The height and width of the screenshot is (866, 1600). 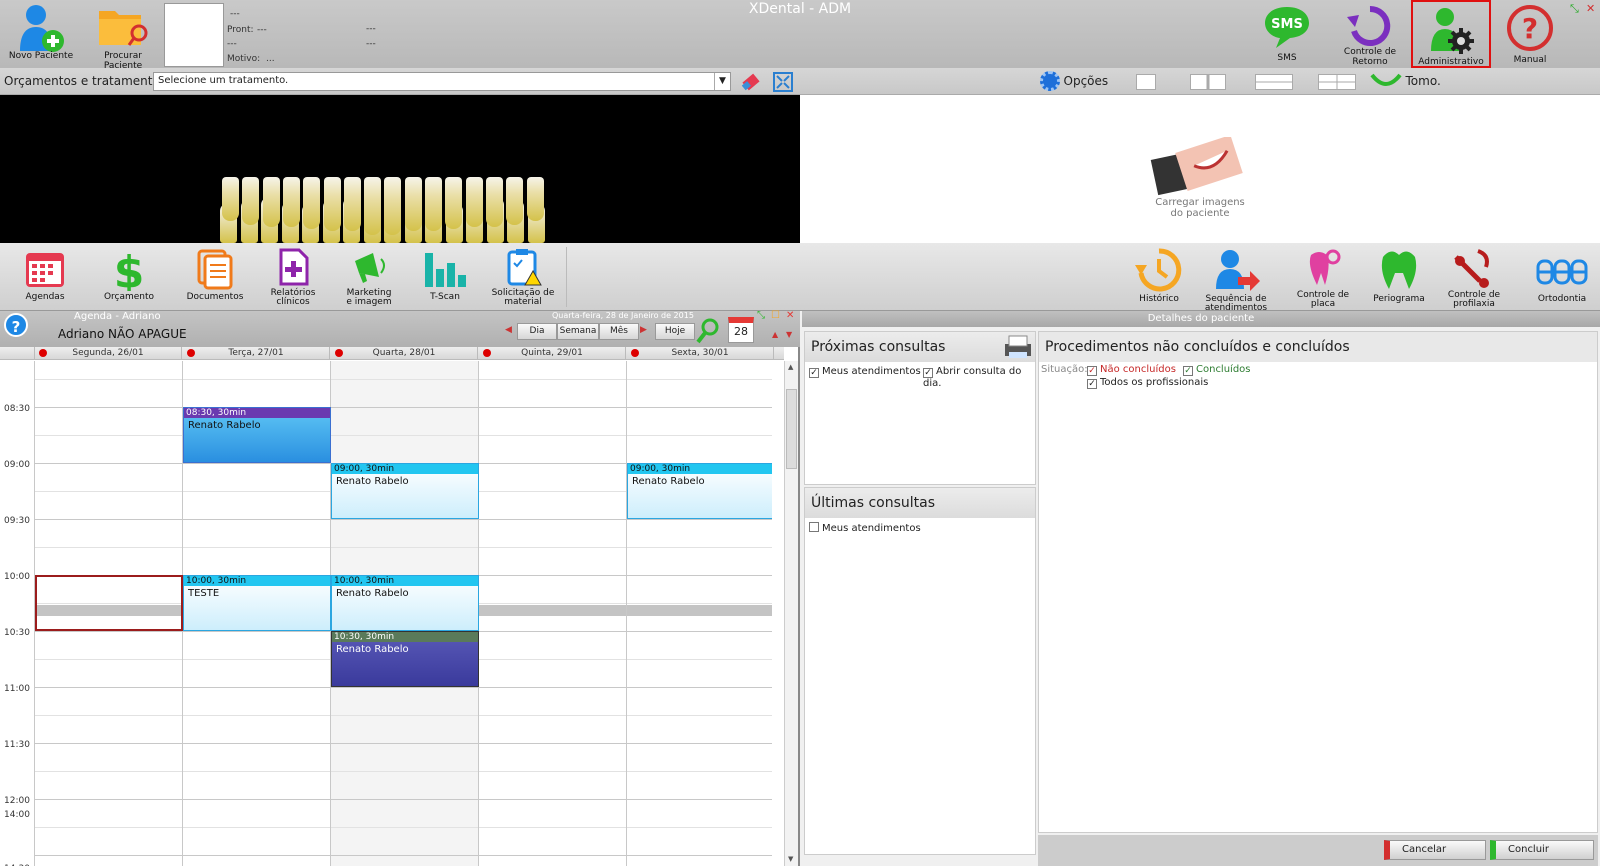 What do you see at coordinates (400, 169) in the screenshot?
I see `odontogram` at bounding box center [400, 169].